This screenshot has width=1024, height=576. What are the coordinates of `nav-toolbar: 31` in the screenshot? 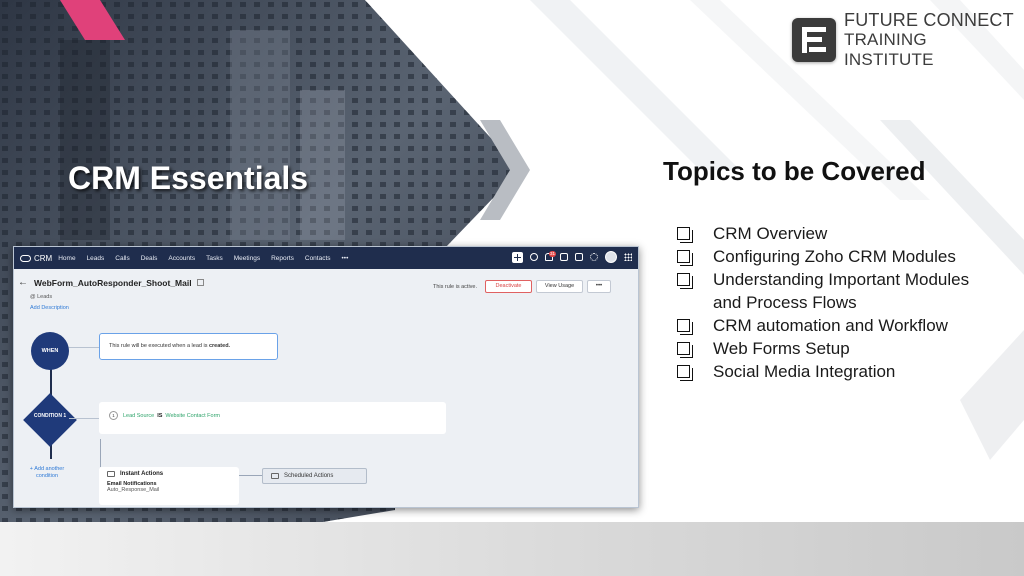 It's located at (568, 257).